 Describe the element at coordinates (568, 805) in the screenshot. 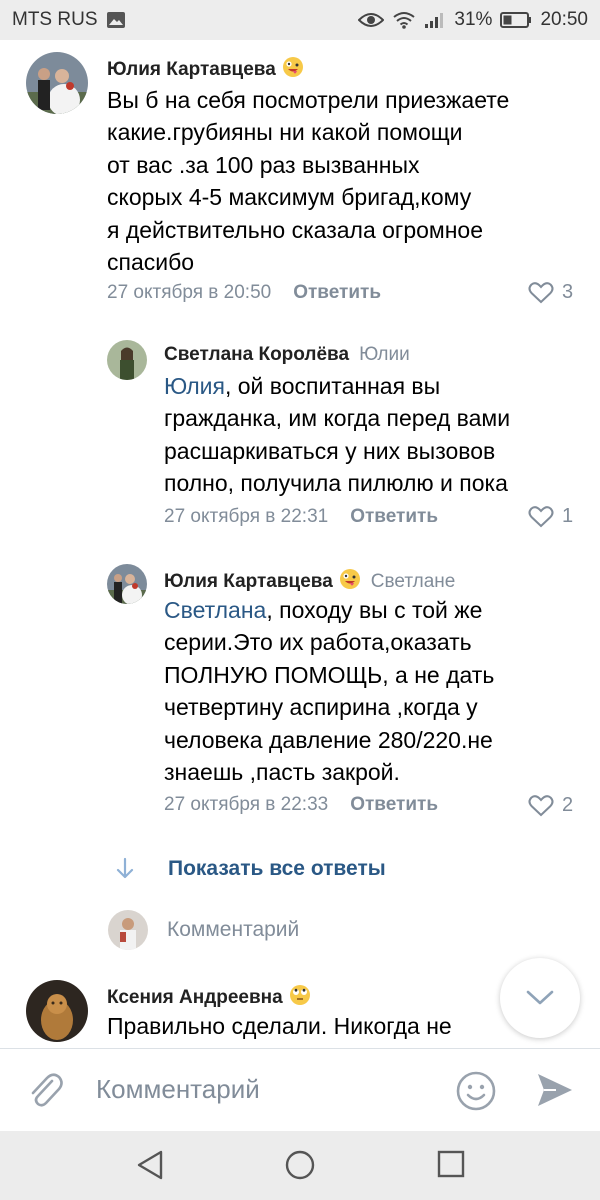

I see `like-count: 2` at that location.